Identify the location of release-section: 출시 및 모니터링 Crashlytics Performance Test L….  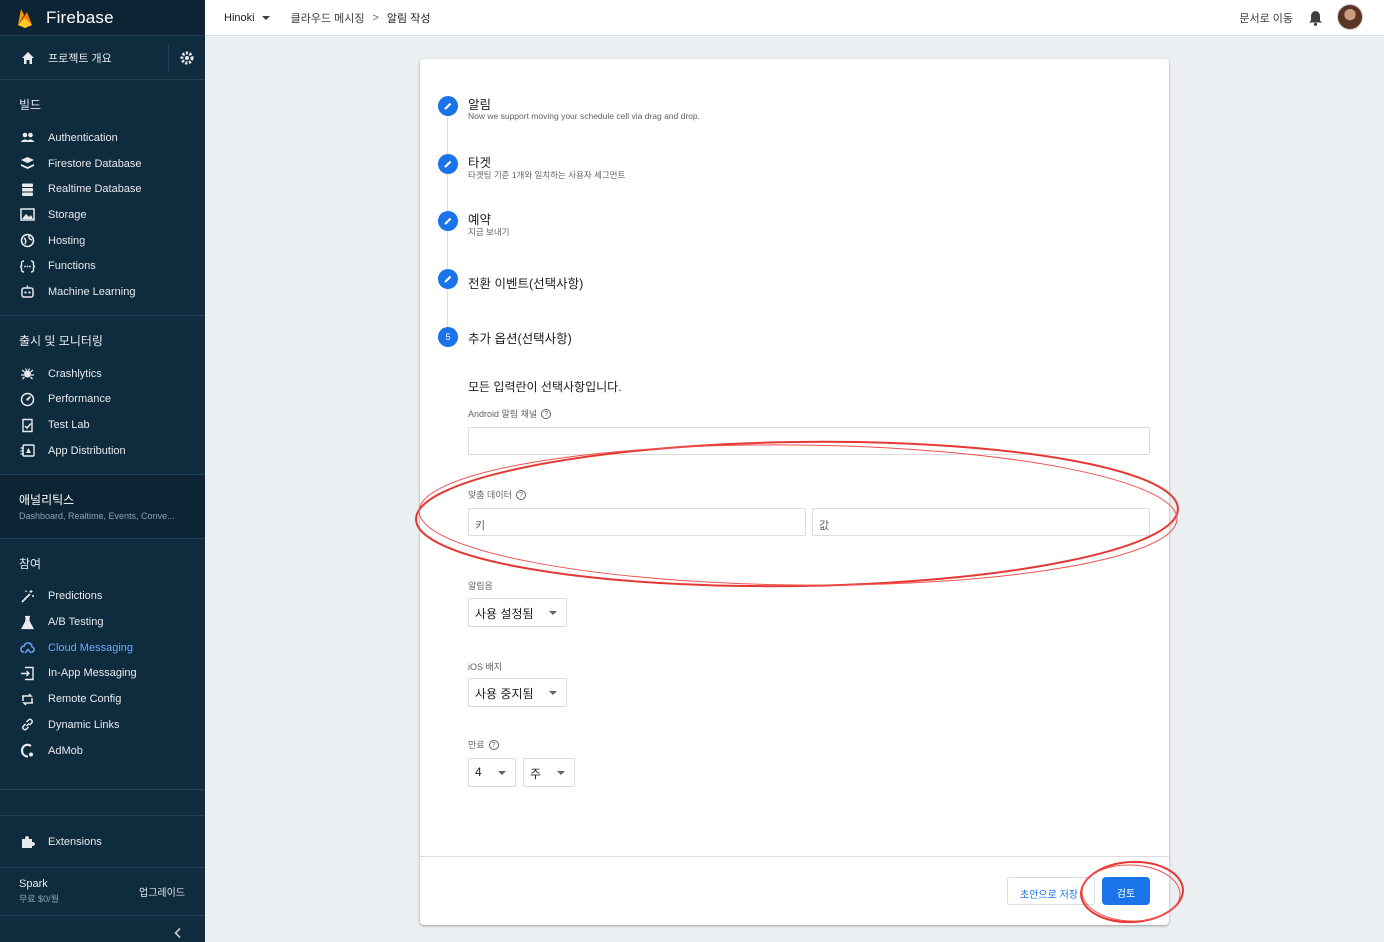
(102, 395).